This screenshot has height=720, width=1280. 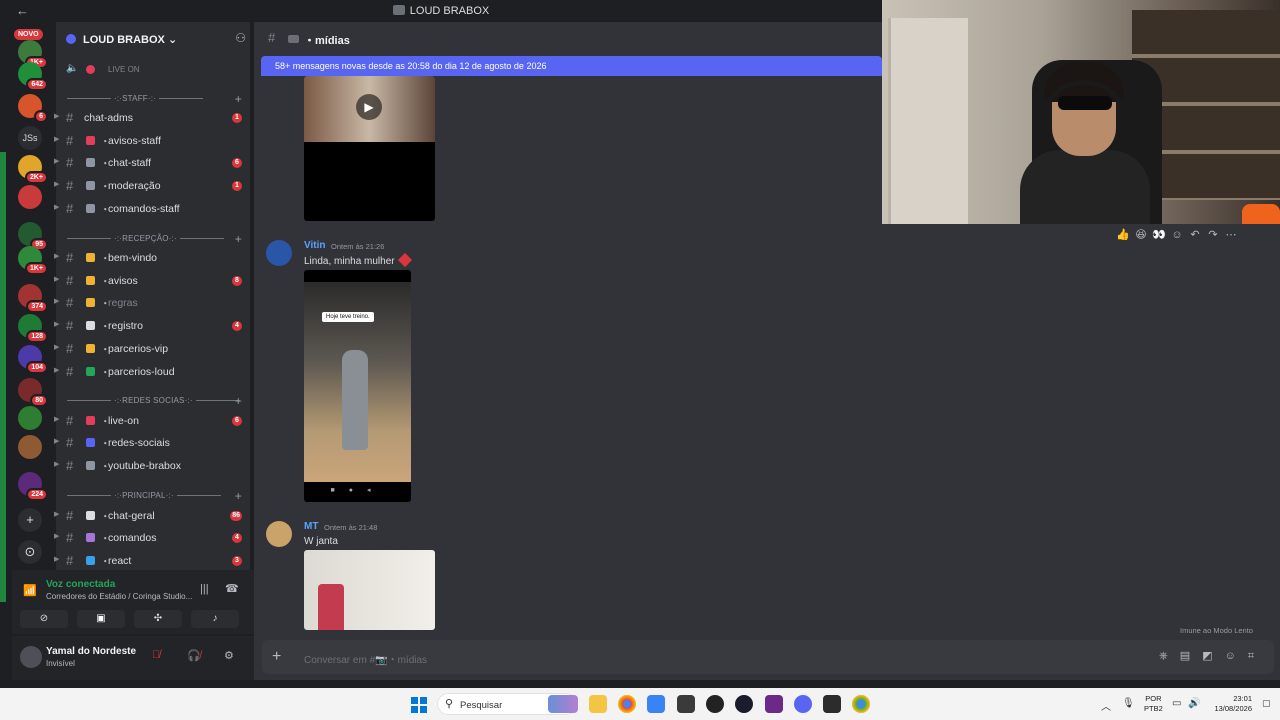 I want to click on channel-item: ▶ # ・ regras, so click(x=152, y=303).